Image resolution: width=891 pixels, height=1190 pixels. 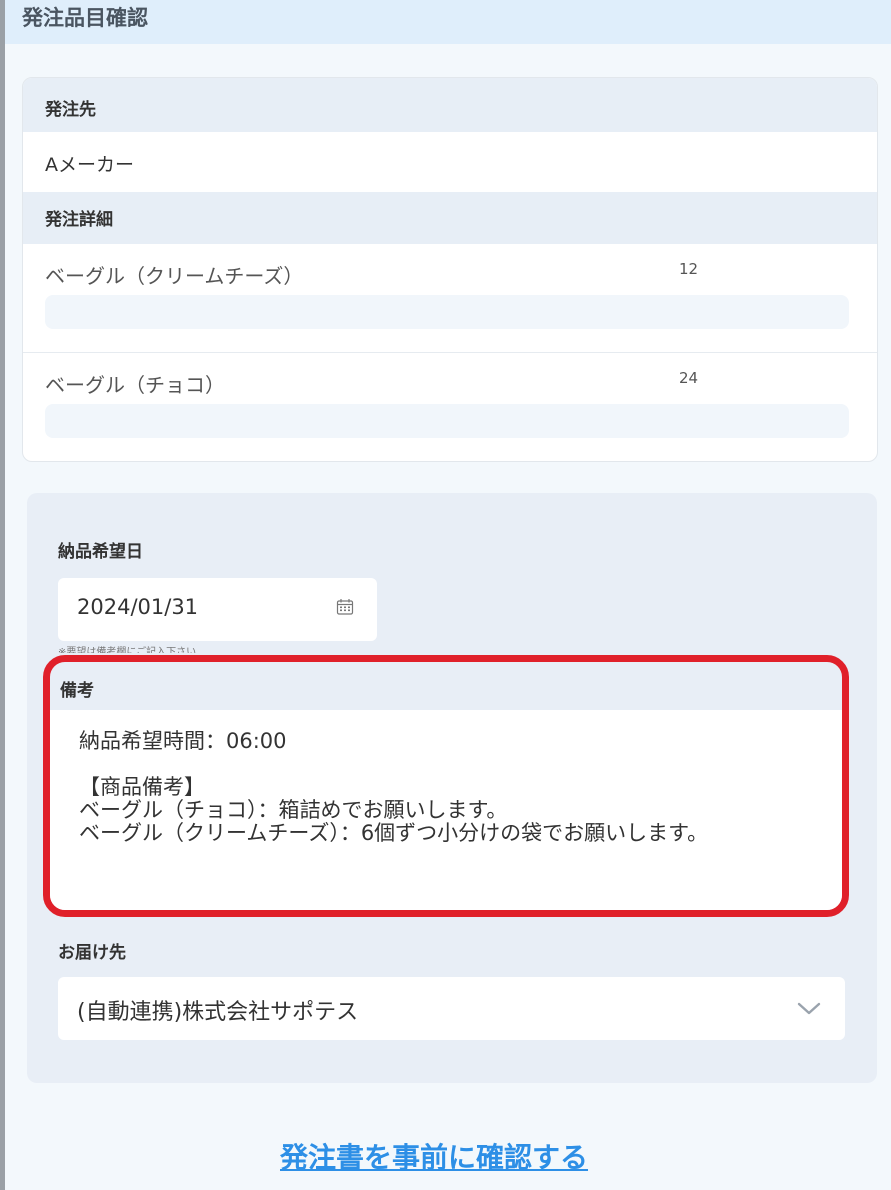 I want to click on order-item: ベーグル（チョコ） 24, so click(x=450, y=407).